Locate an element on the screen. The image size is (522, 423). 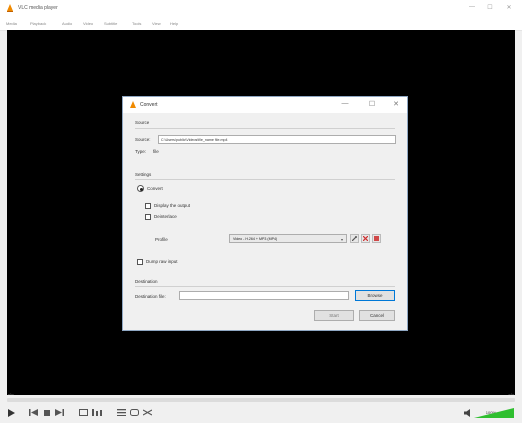
profile-label: Profile is located at coordinates (161, 239).